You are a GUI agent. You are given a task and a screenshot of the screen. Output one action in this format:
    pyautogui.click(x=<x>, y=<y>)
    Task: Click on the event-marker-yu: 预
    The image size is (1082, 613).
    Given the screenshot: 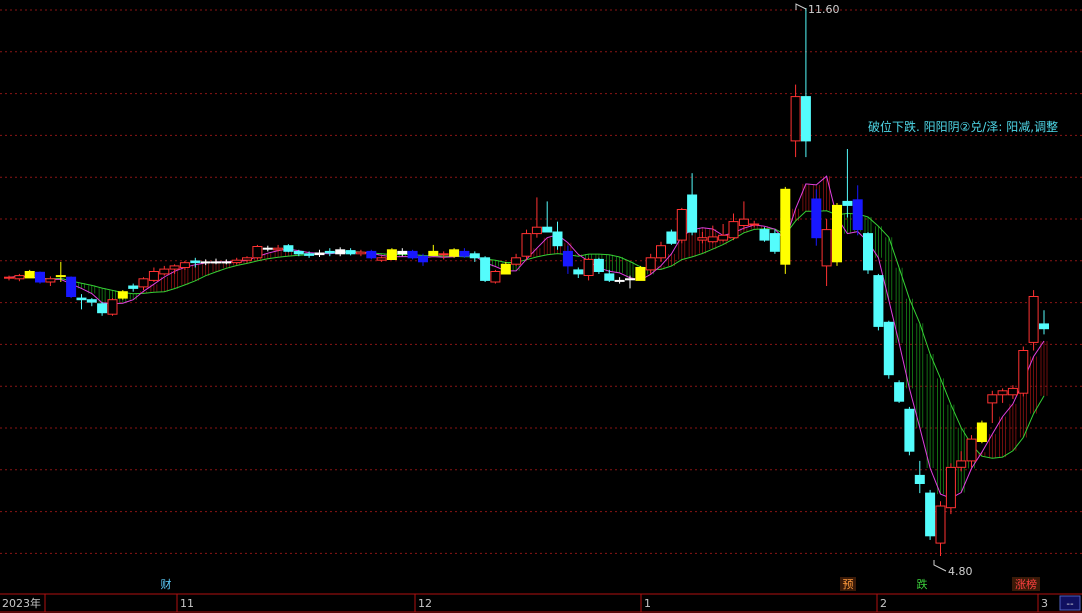 What is the action you would take?
    pyautogui.click(x=848, y=584)
    